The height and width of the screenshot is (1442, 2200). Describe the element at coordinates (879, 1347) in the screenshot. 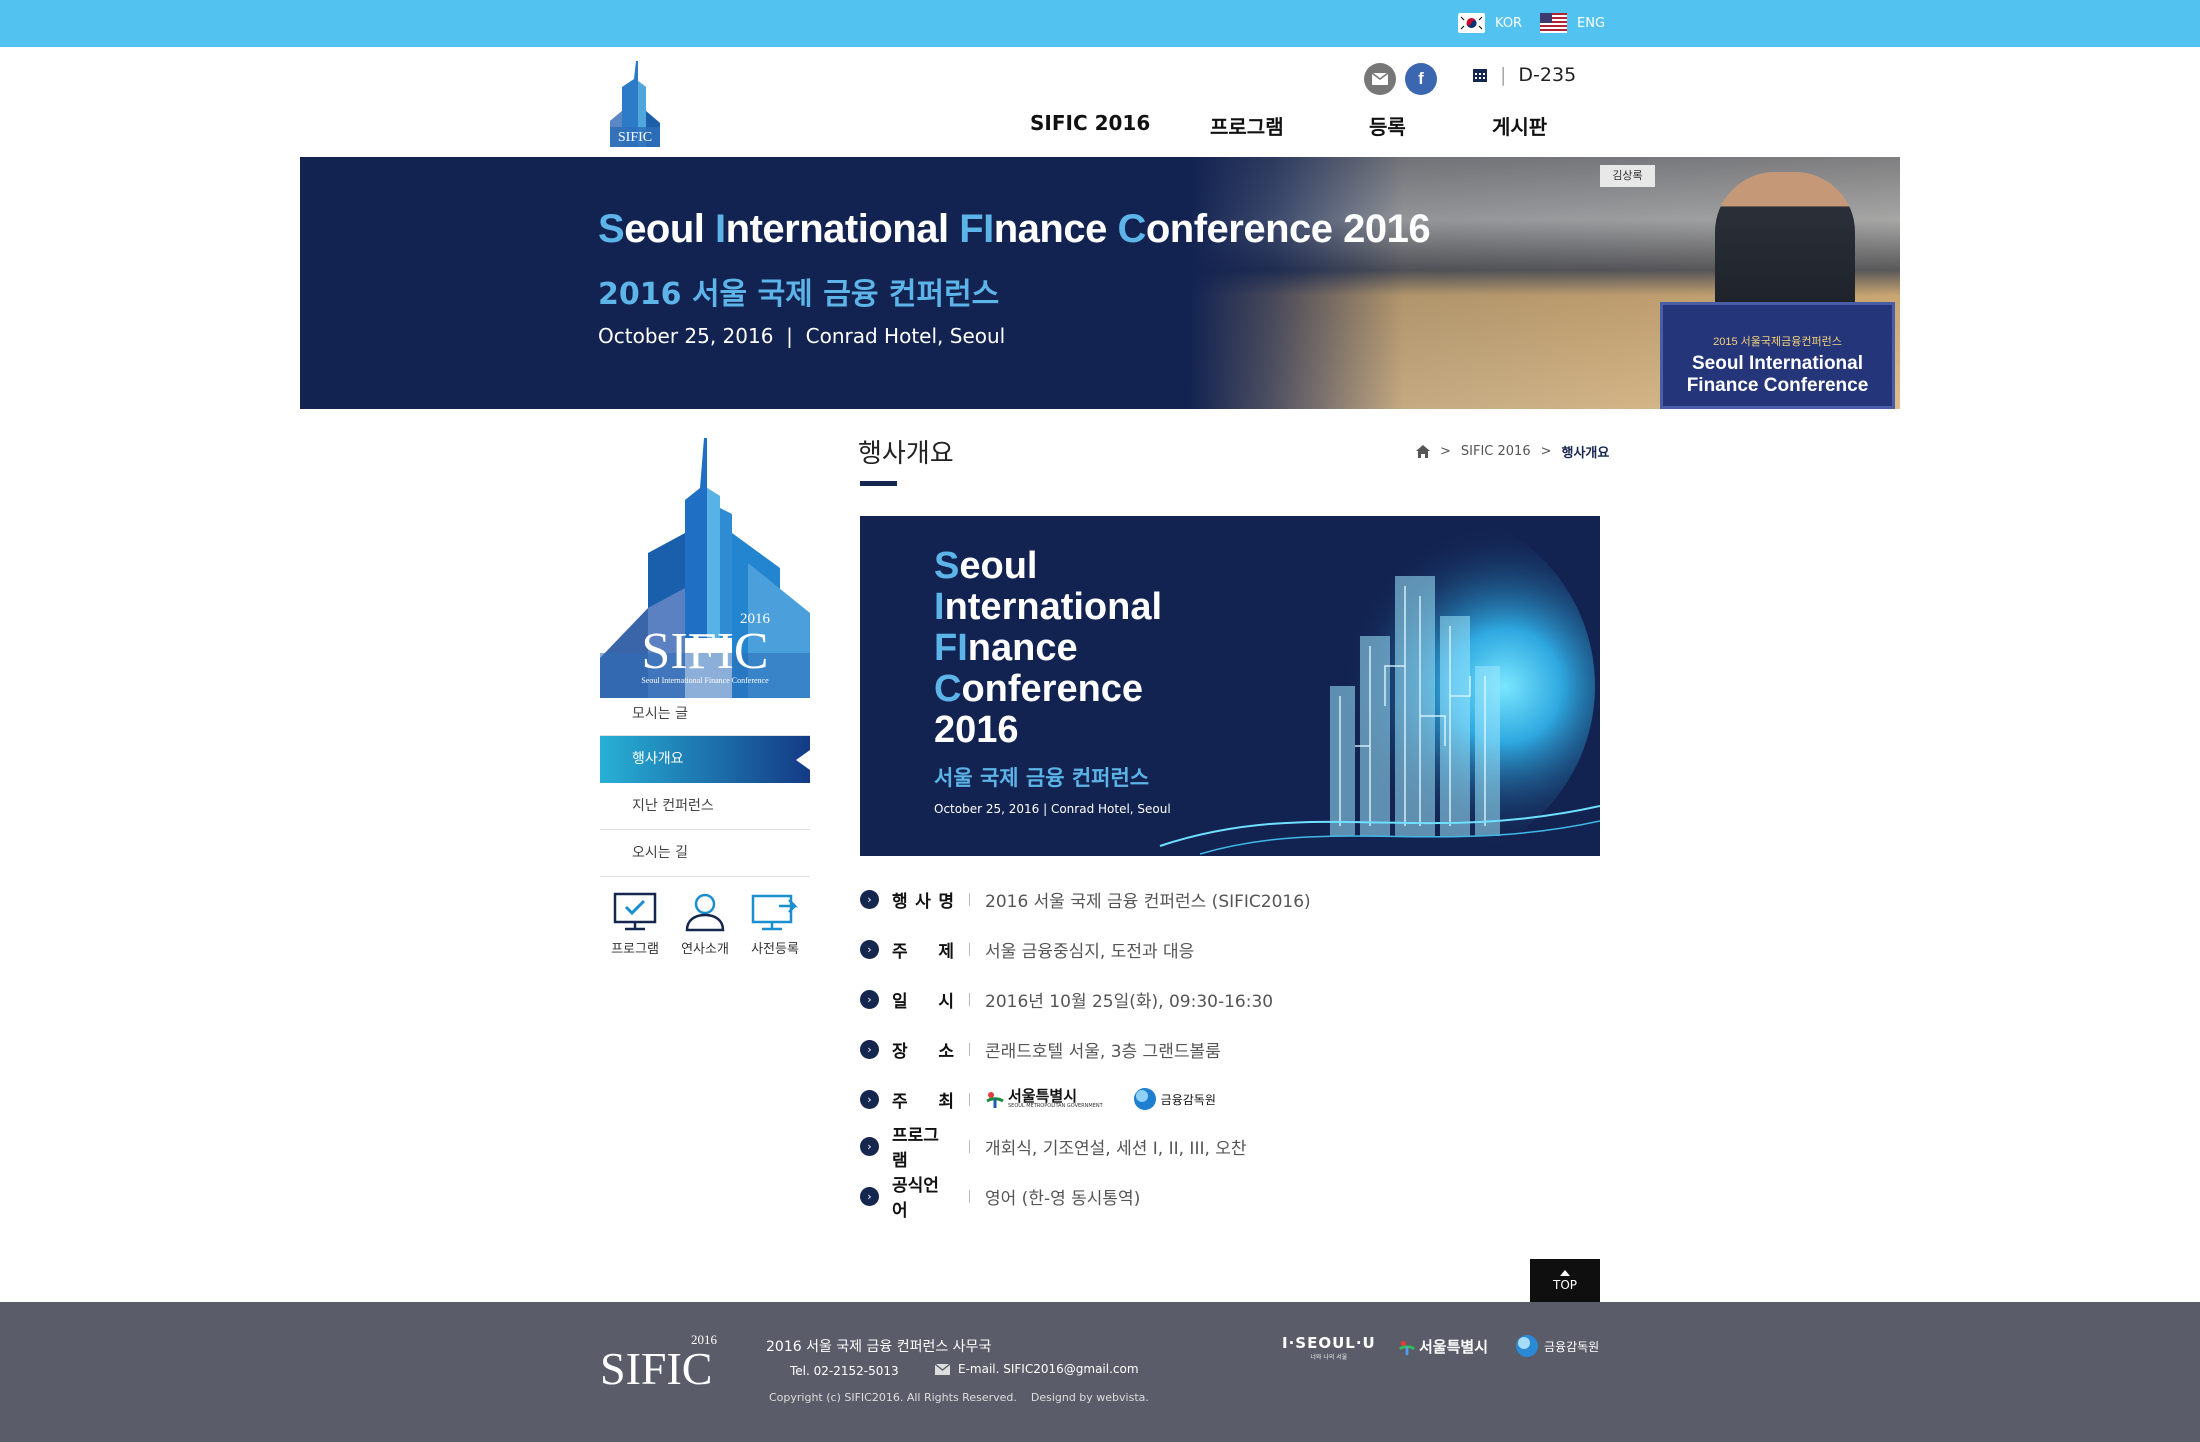

I see `footer-org: 2016 서울 국제 금융 컨퍼런스 사무국` at that location.